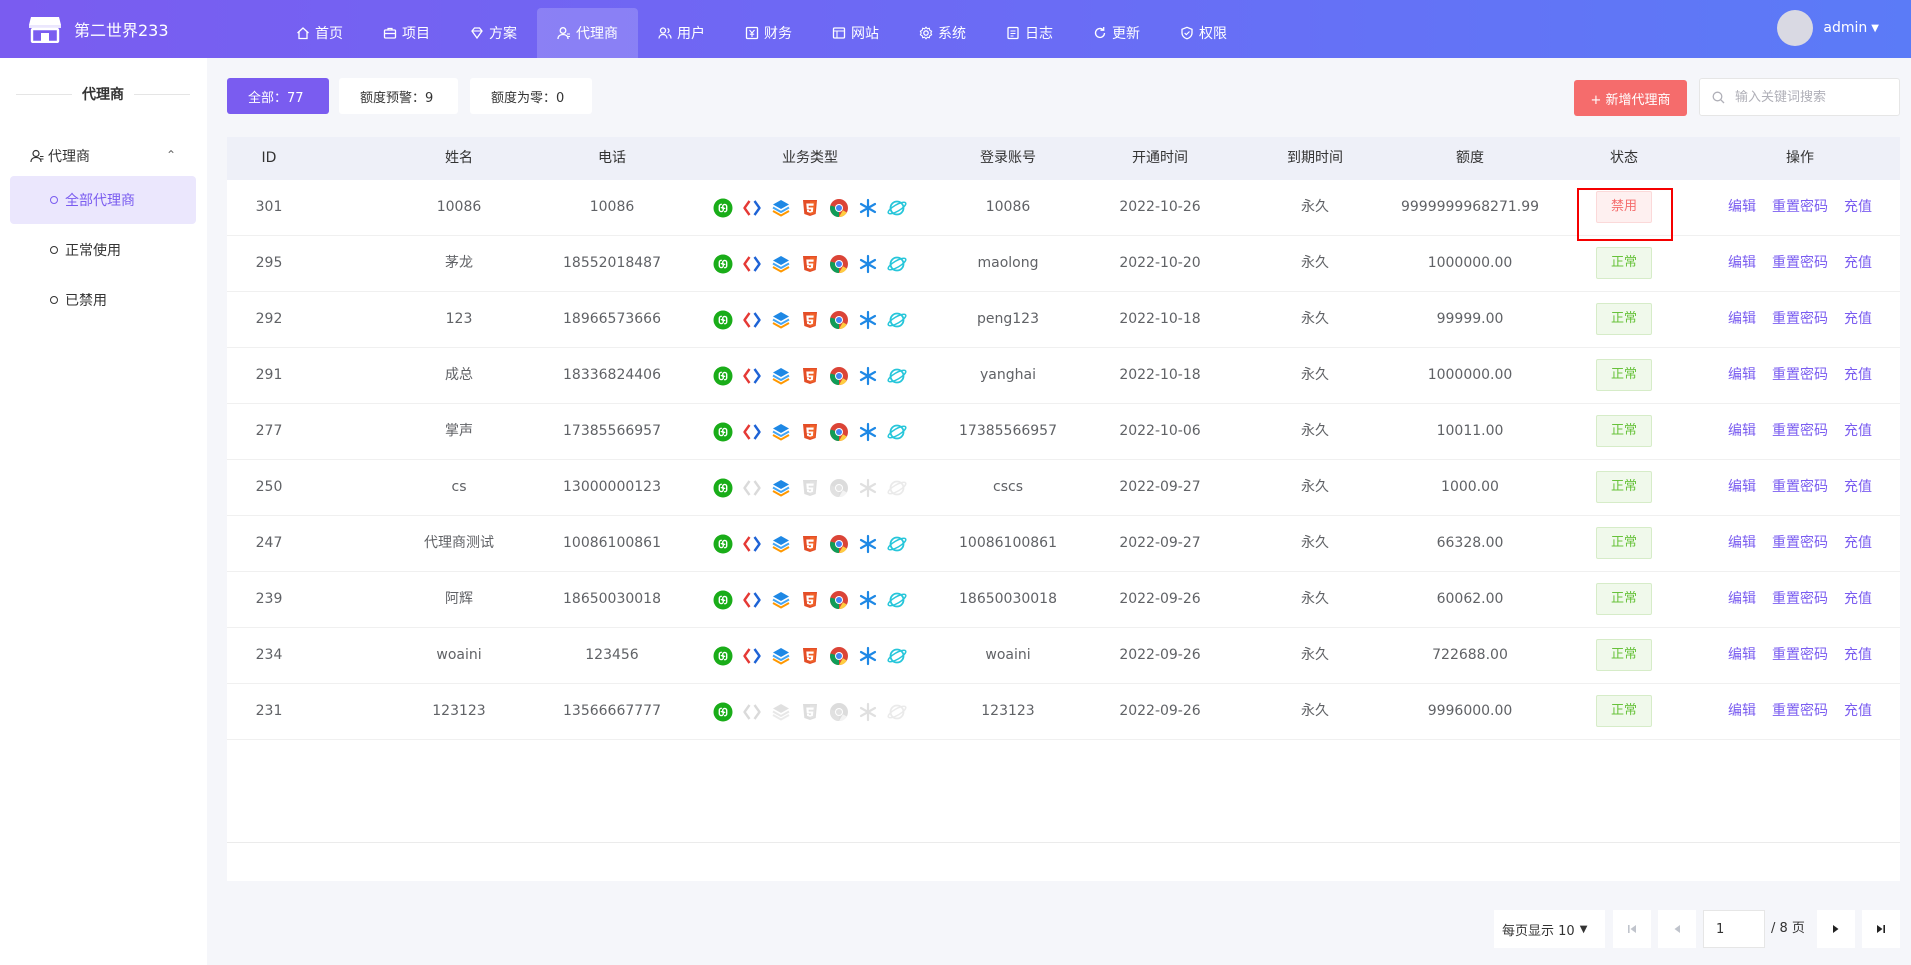  Describe the element at coordinates (398, 96) in the screenshot. I see `filter-quota-warning: 额度预警：9` at that location.